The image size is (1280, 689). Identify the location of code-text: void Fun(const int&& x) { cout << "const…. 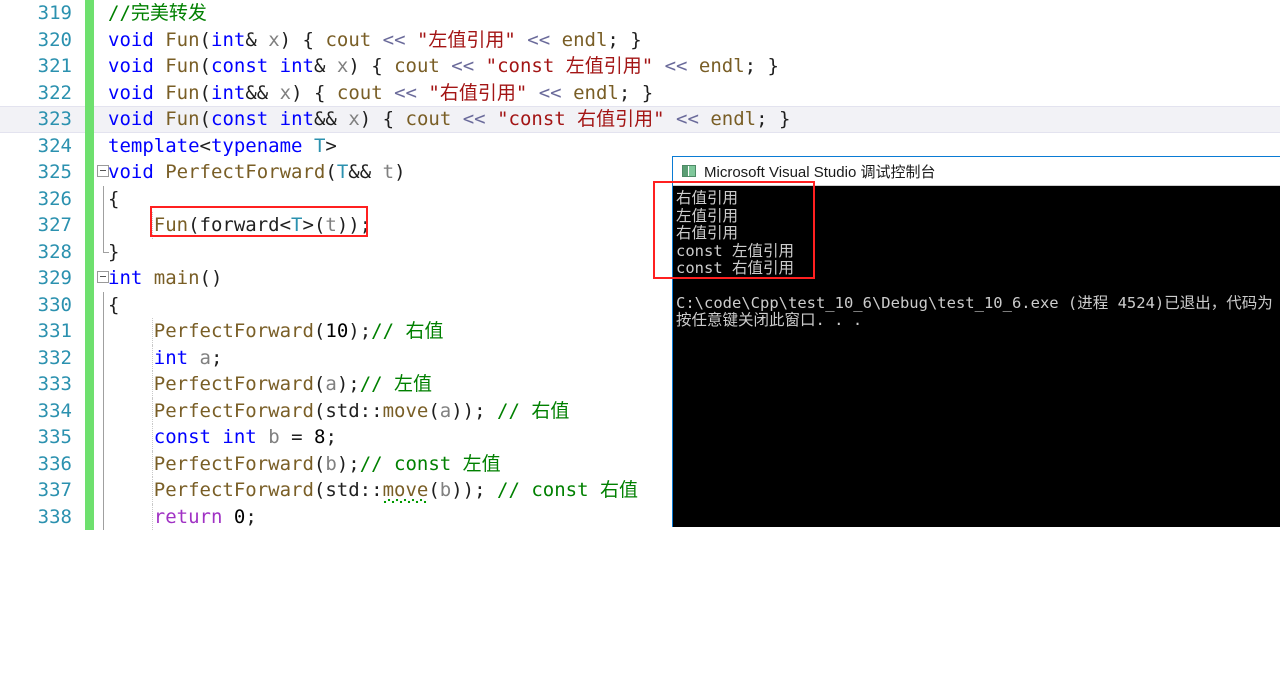
(449, 119).